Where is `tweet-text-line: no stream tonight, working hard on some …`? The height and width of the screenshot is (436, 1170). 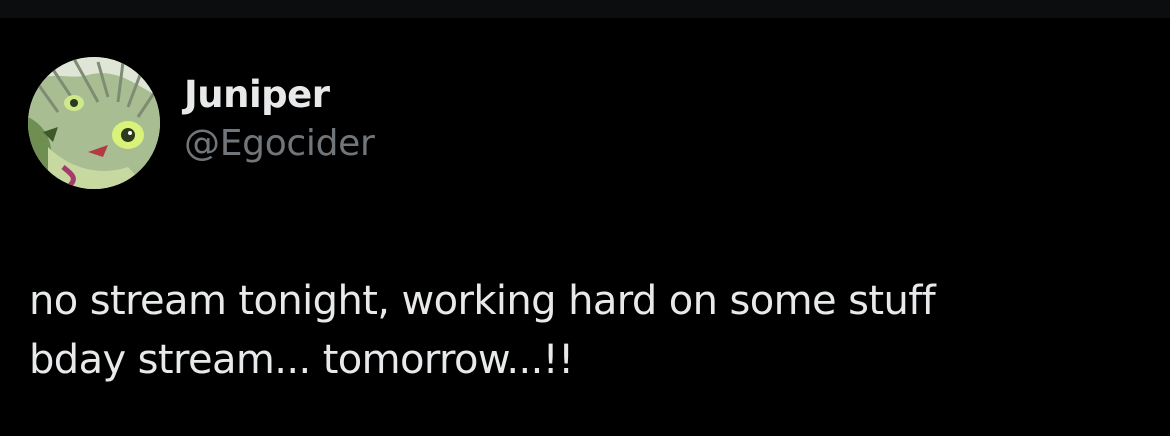 tweet-text-line: no stream tonight, working hard on some … is located at coordinates (482, 301).